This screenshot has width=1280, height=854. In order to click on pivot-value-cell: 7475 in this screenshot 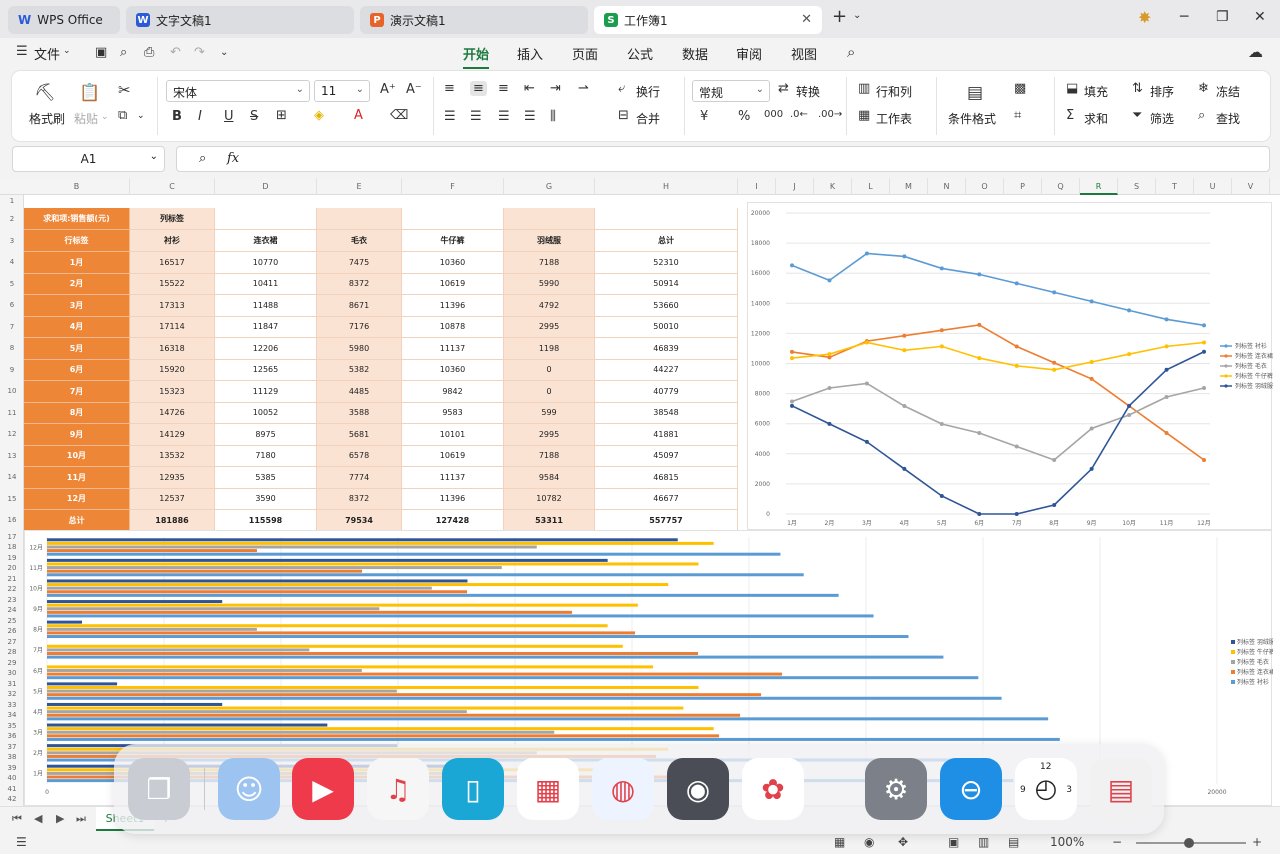, I will do `click(359, 263)`.